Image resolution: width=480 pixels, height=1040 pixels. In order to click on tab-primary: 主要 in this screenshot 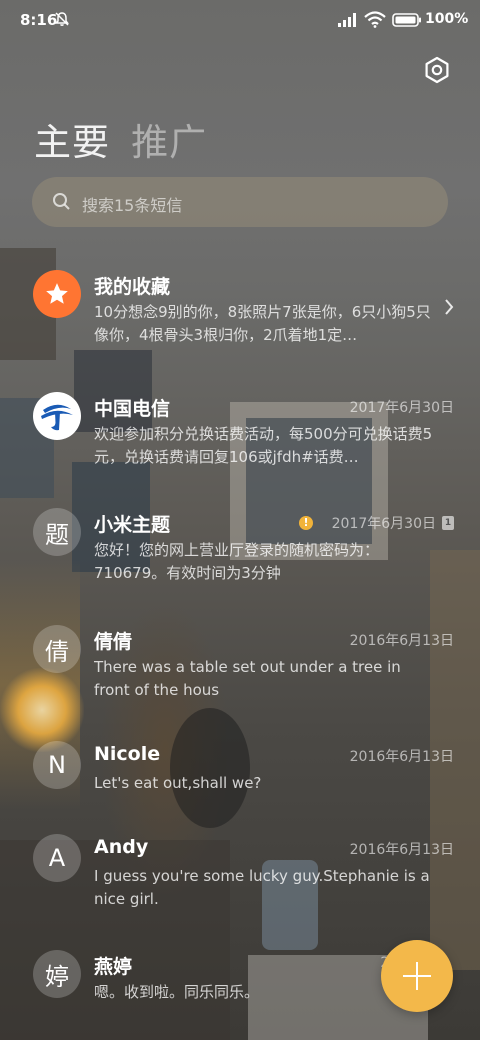, I will do `click(72, 142)`.